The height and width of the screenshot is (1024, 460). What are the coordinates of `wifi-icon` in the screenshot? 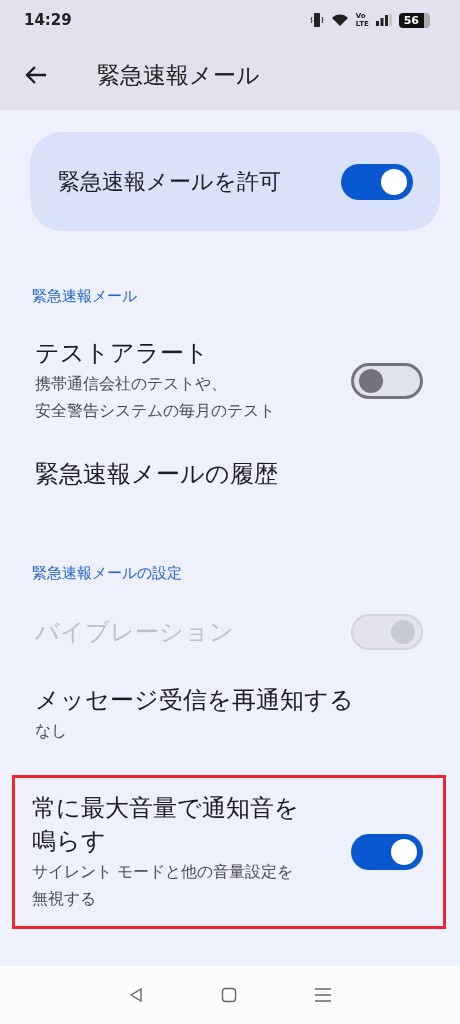 It's located at (339, 20).